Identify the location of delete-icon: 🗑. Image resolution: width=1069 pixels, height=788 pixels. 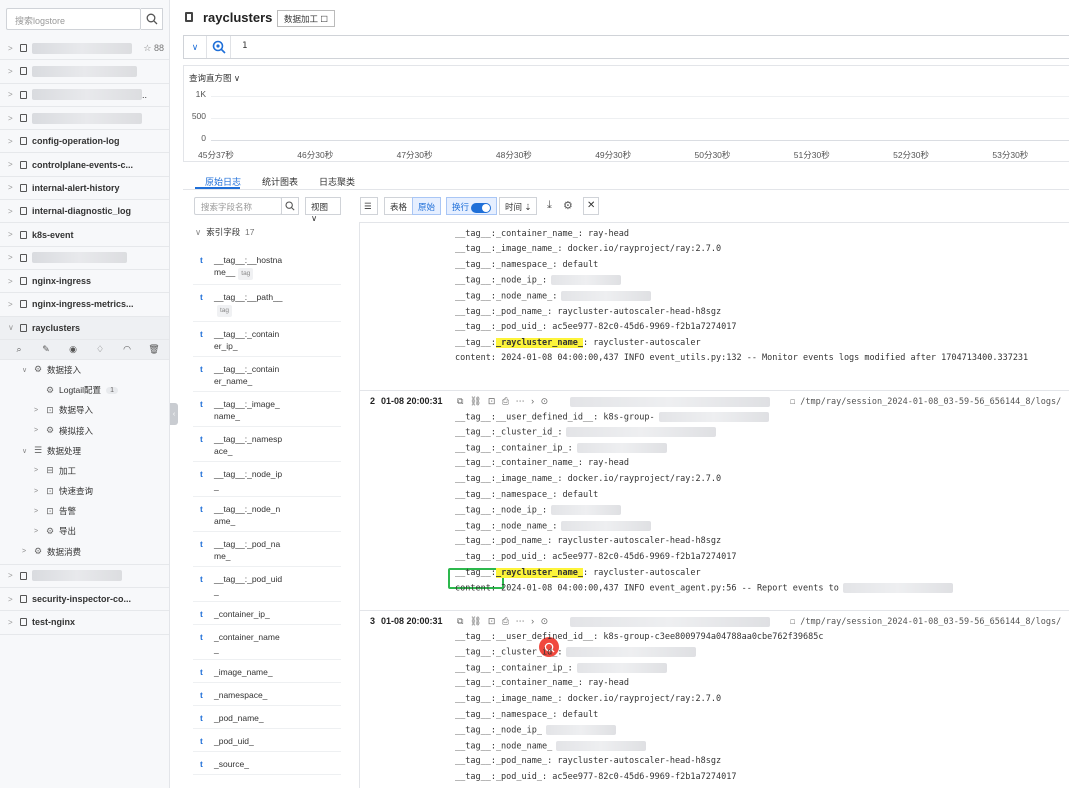
(154, 349).